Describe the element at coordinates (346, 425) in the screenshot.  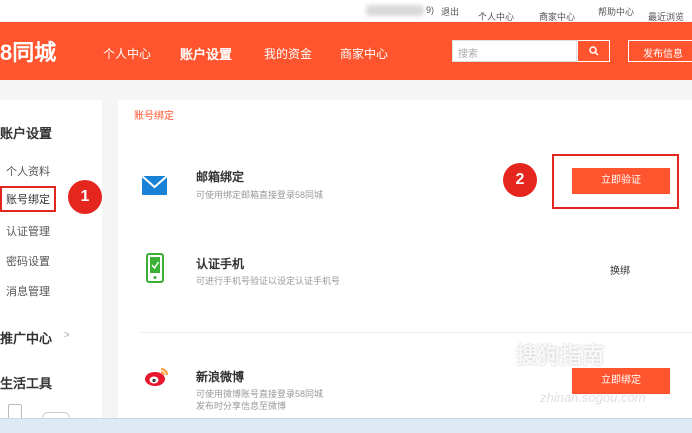
I see `browser-status-bar` at that location.